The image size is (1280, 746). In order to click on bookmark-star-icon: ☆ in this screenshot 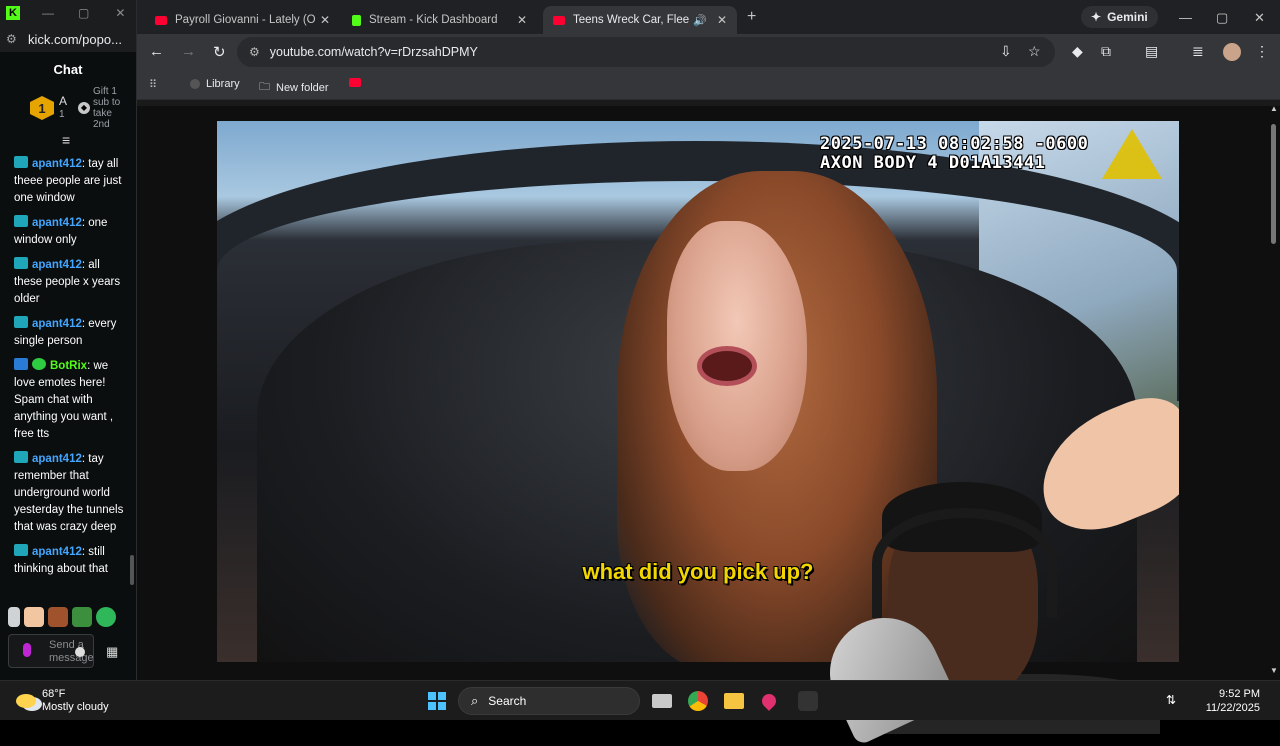, I will do `click(1034, 51)`.